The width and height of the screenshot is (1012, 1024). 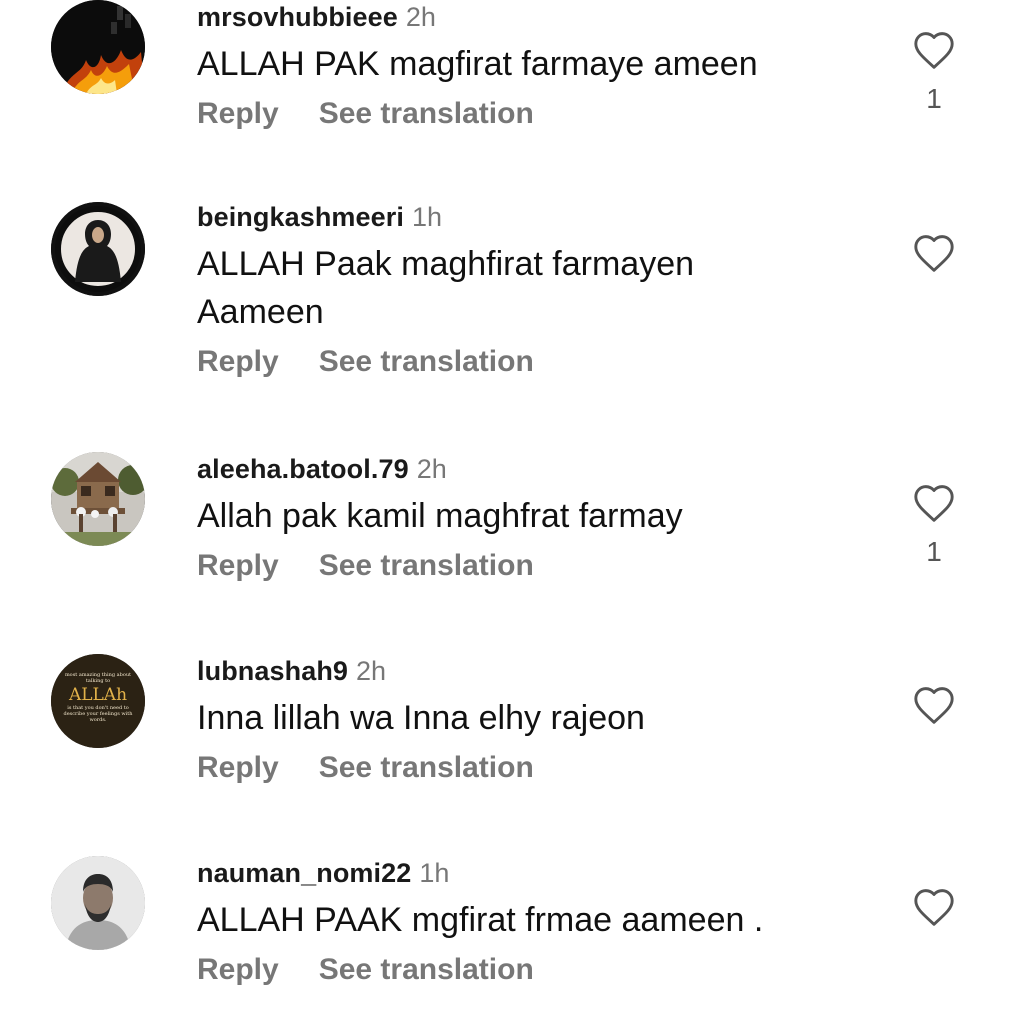 I want to click on svg-text: ALLAh, so click(x=97, y=695).